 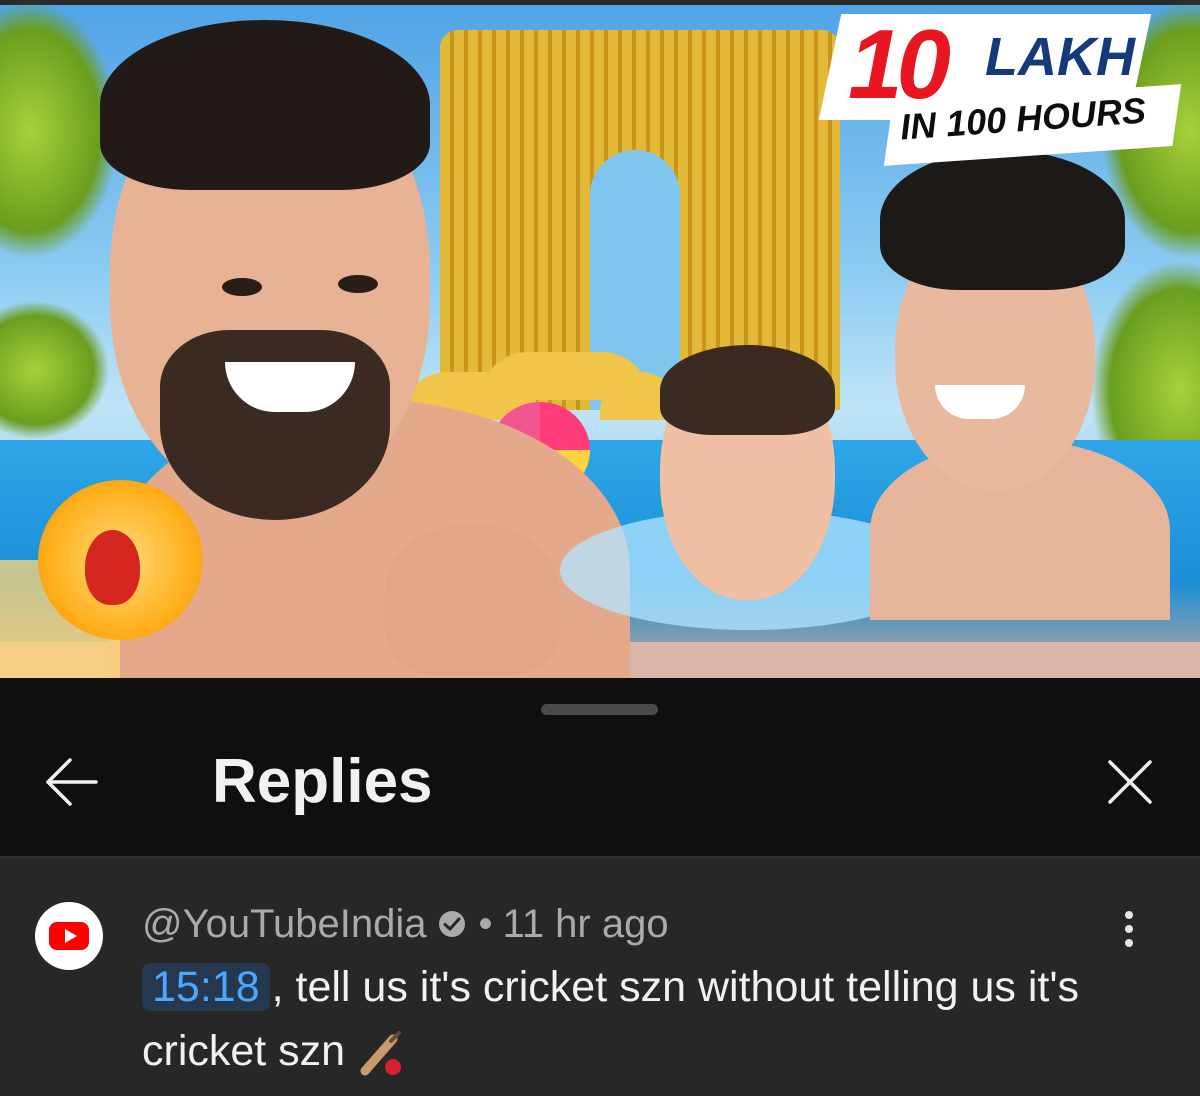 What do you see at coordinates (472, 600) in the screenshot?
I see `thumbs-up-hand-image` at bounding box center [472, 600].